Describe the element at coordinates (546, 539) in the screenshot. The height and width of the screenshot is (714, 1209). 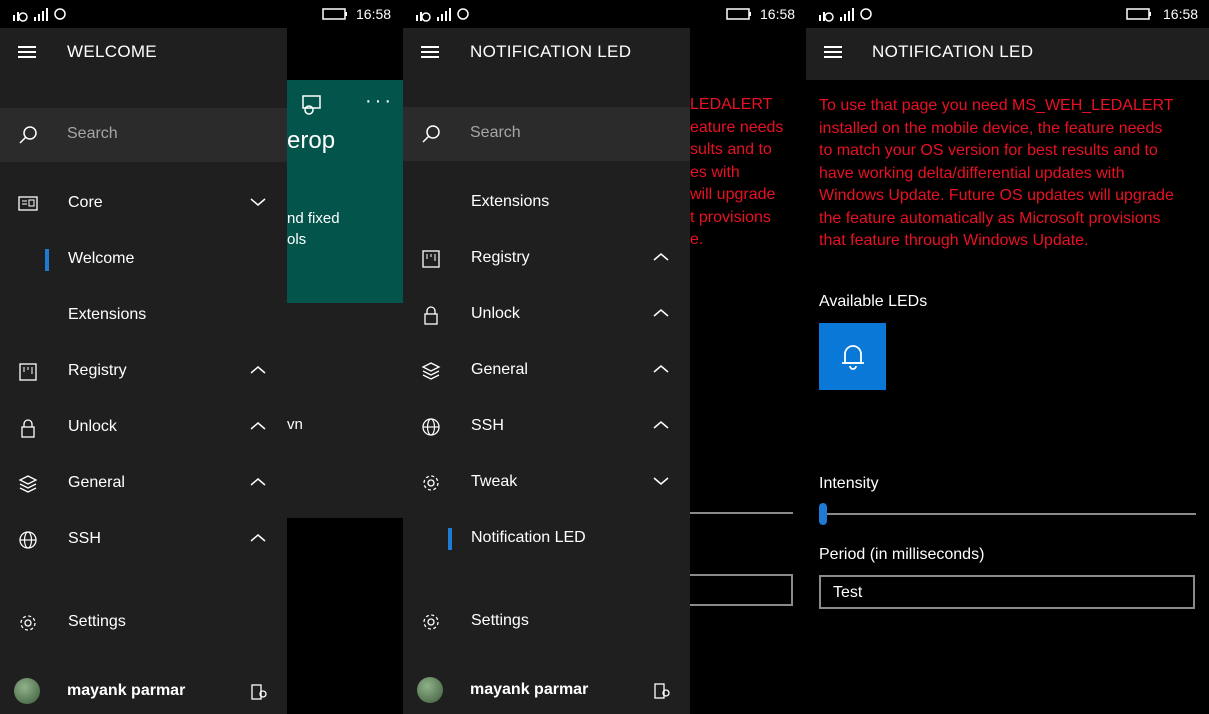
I see `nav-item-notification-led: Notification LED` at that location.